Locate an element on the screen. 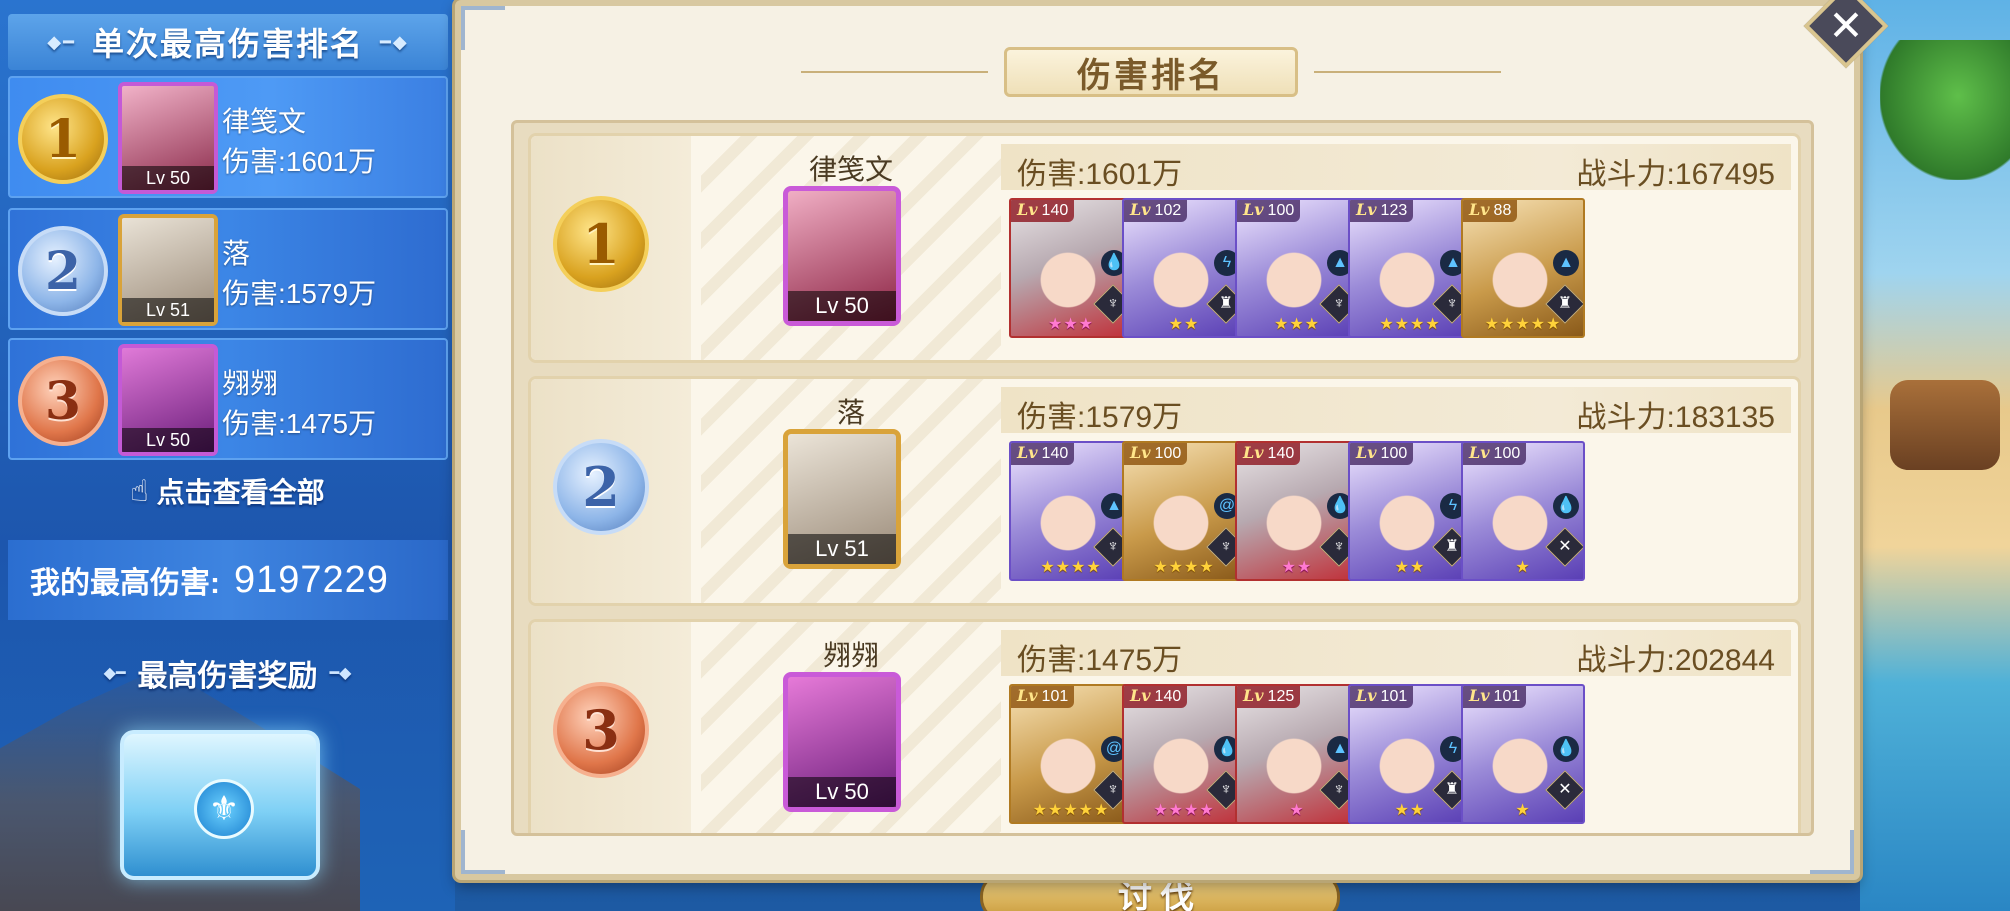 Image resolution: width=2010 pixels, height=911 pixels. player-damage: 伤害:1475万 is located at coordinates (299, 423).